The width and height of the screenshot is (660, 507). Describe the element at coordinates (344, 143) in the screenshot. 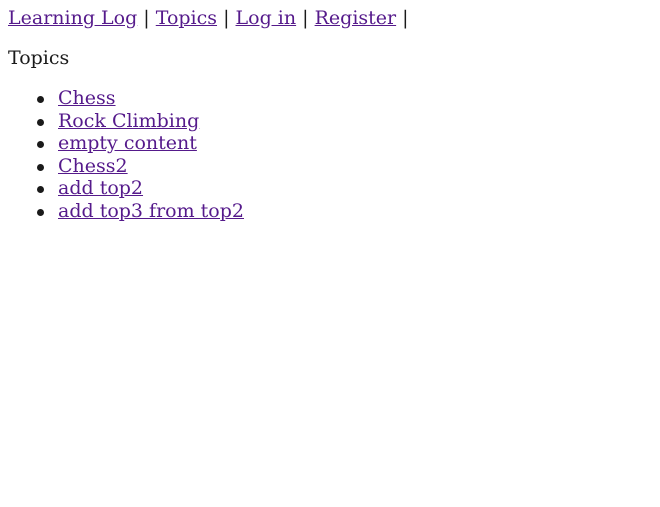

I see `list-item: empty content` at that location.